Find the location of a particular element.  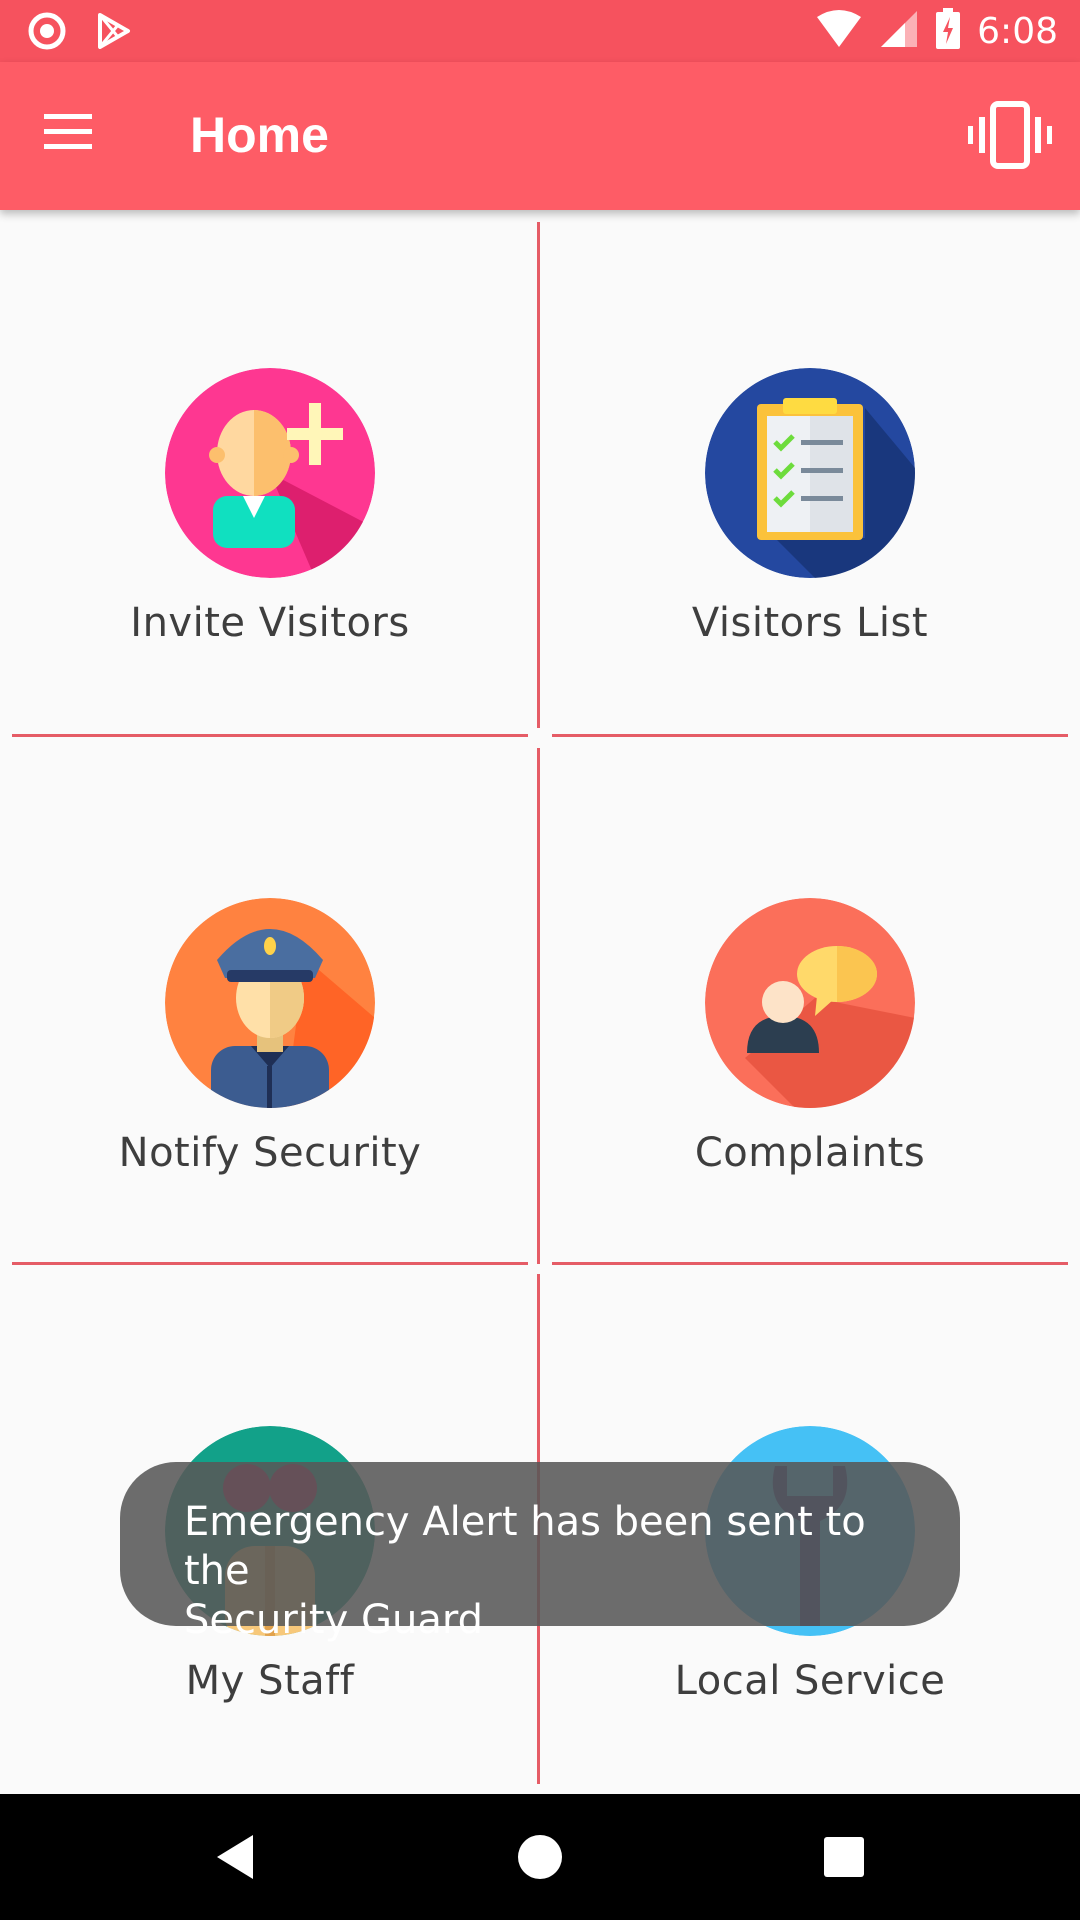

status-bar: 6:08 is located at coordinates (540, 31).